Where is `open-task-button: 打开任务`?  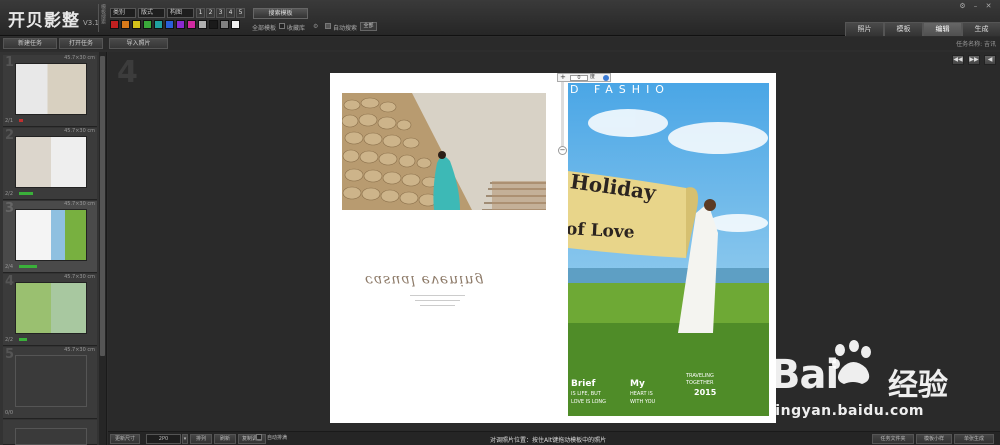 open-task-button: 打开任务 is located at coordinates (81, 43).